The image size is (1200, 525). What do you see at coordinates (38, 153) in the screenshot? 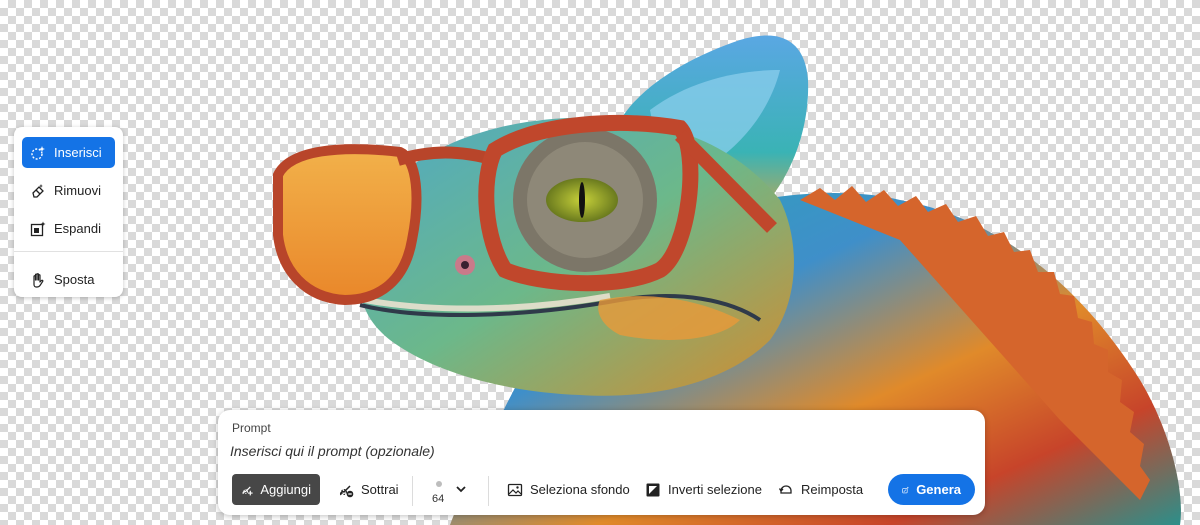
I see `generative-fill-icon` at bounding box center [38, 153].